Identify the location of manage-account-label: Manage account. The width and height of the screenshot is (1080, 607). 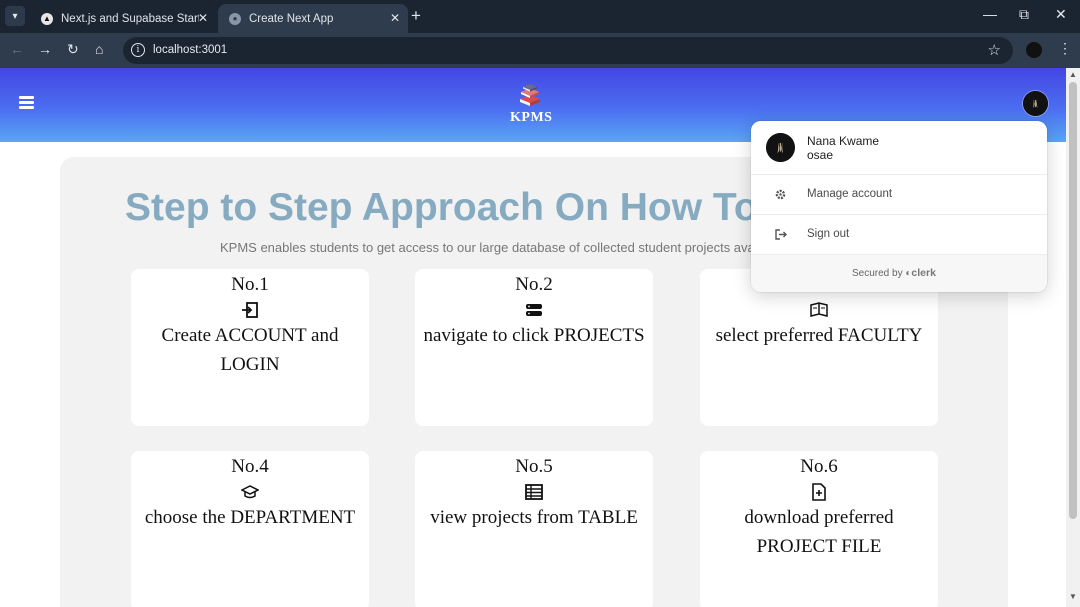
(850, 194).